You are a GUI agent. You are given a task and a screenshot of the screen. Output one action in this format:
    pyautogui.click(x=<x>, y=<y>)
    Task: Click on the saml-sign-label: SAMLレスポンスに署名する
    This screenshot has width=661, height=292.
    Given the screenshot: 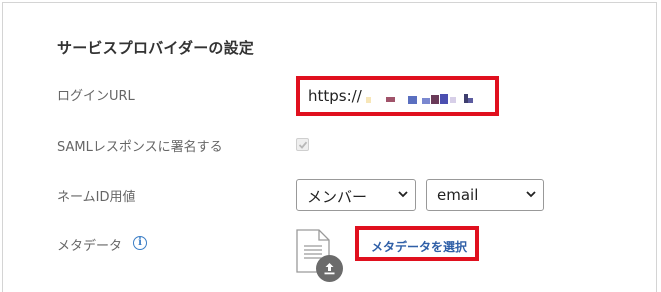 What is the action you would take?
    pyautogui.click(x=140, y=147)
    